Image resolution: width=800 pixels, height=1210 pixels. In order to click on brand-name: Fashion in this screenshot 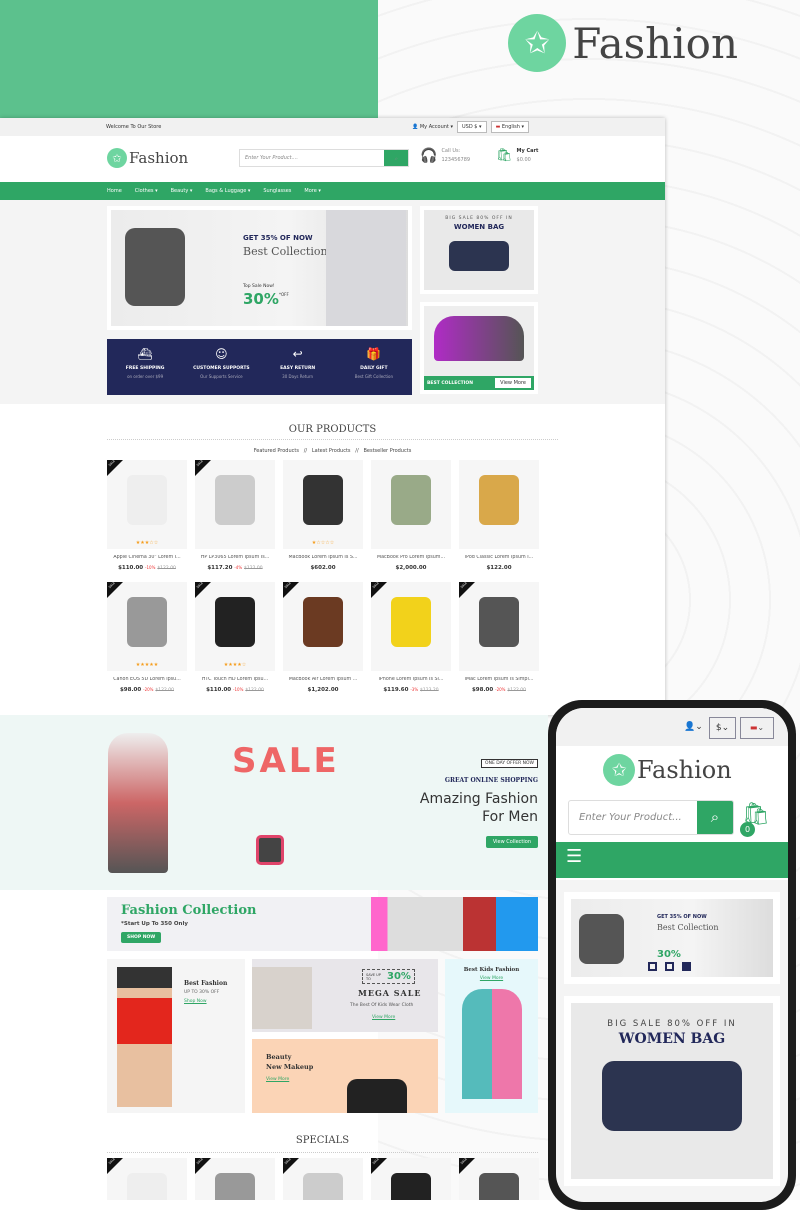, I will do `click(655, 43)`.